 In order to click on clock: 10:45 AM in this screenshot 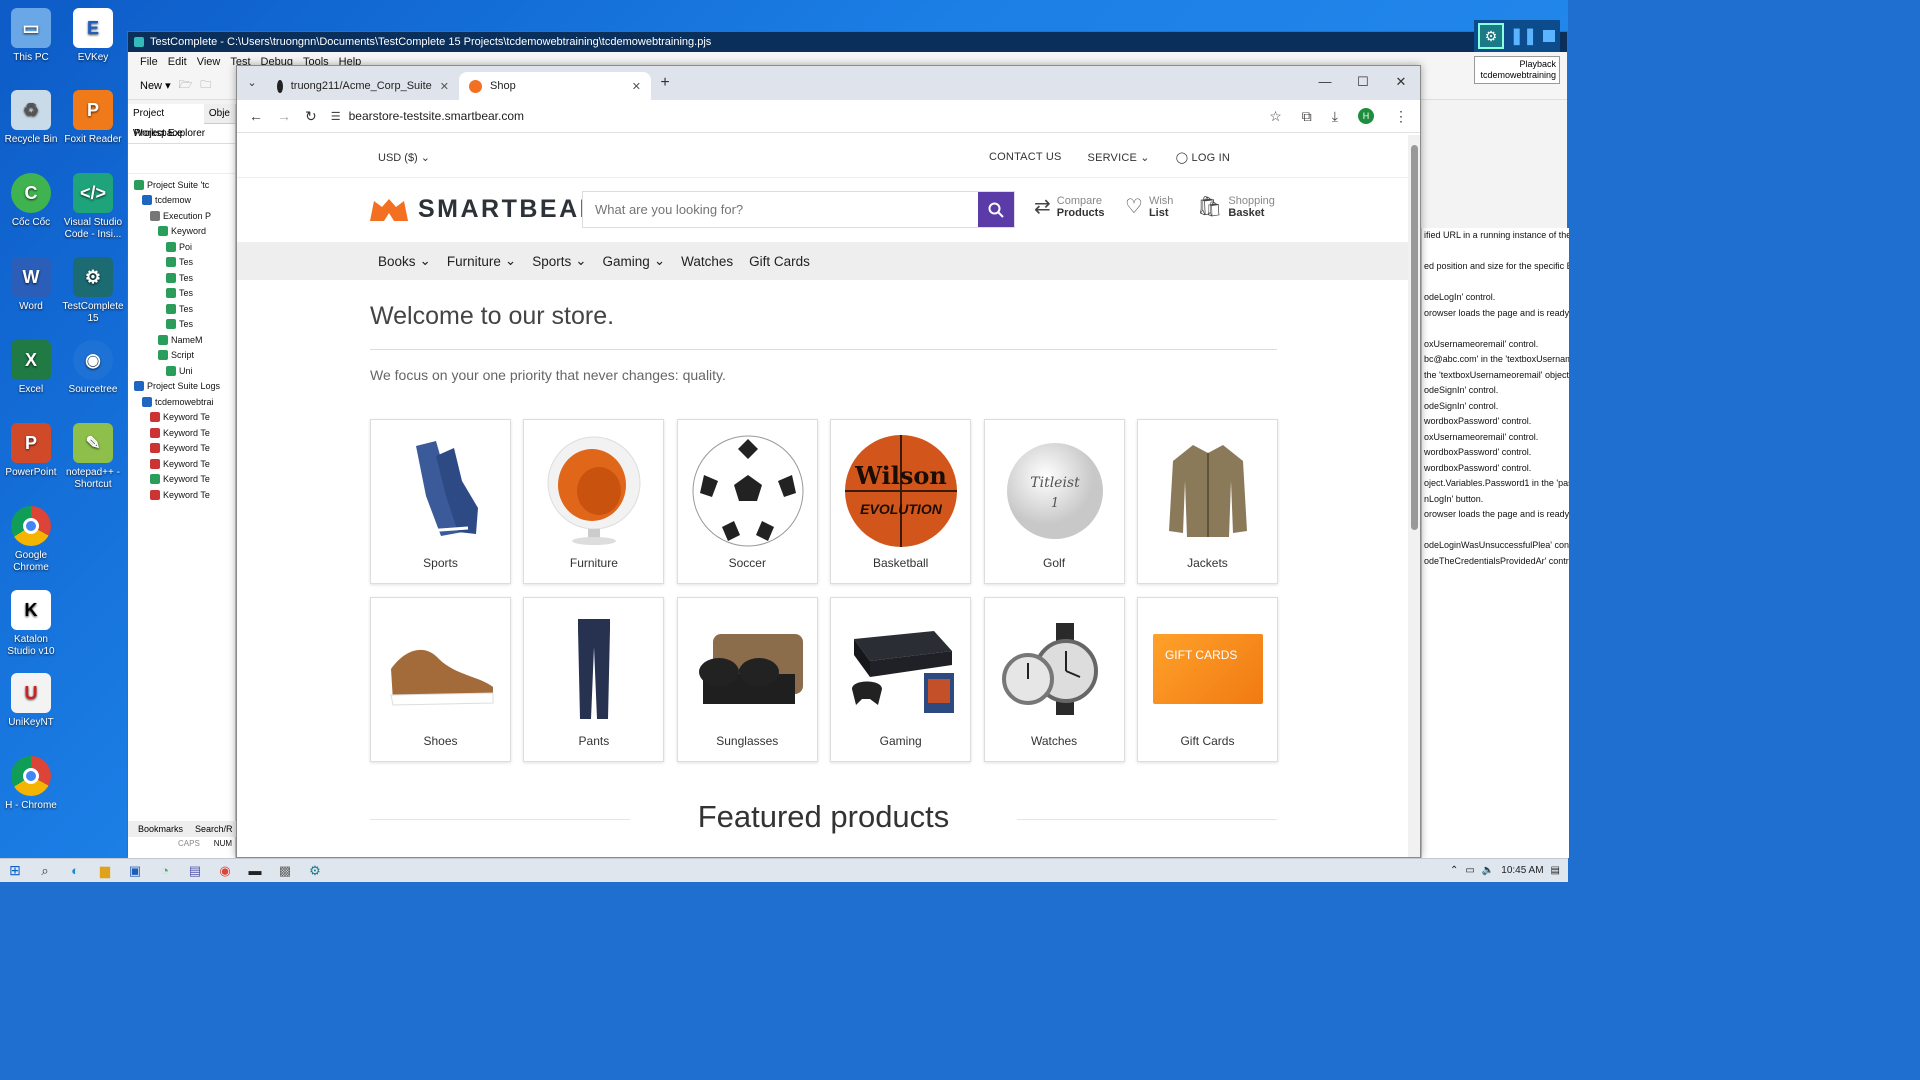, I will do `click(1522, 870)`.